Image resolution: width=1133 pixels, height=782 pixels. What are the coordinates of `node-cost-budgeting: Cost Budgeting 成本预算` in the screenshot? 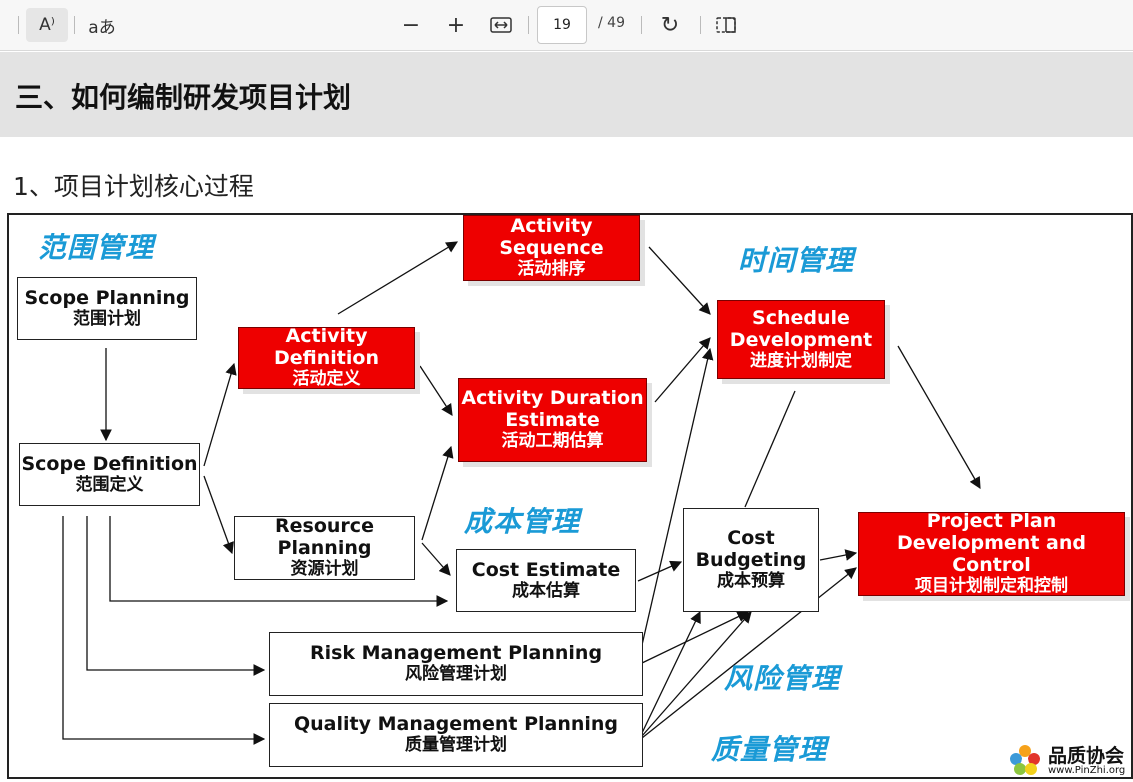 It's located at (751, 560).